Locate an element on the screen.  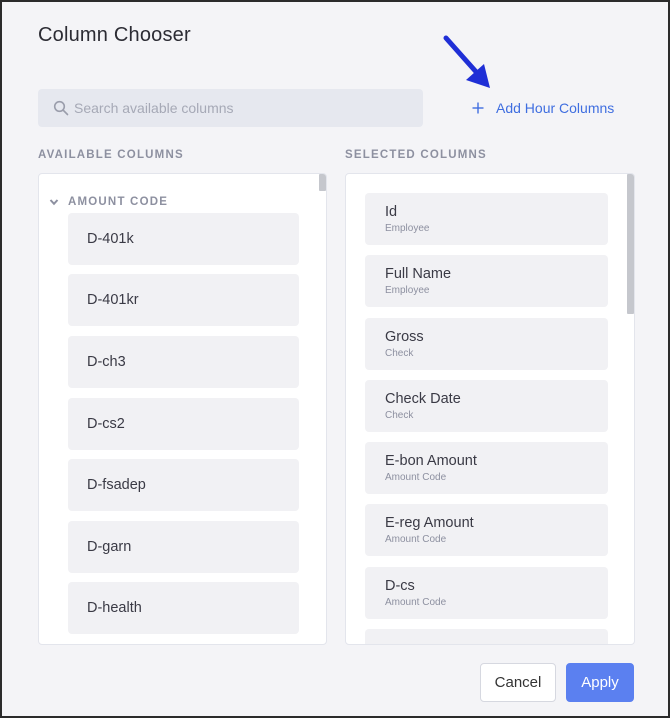
available-item: D-401k is located at coordinates (183, 239).